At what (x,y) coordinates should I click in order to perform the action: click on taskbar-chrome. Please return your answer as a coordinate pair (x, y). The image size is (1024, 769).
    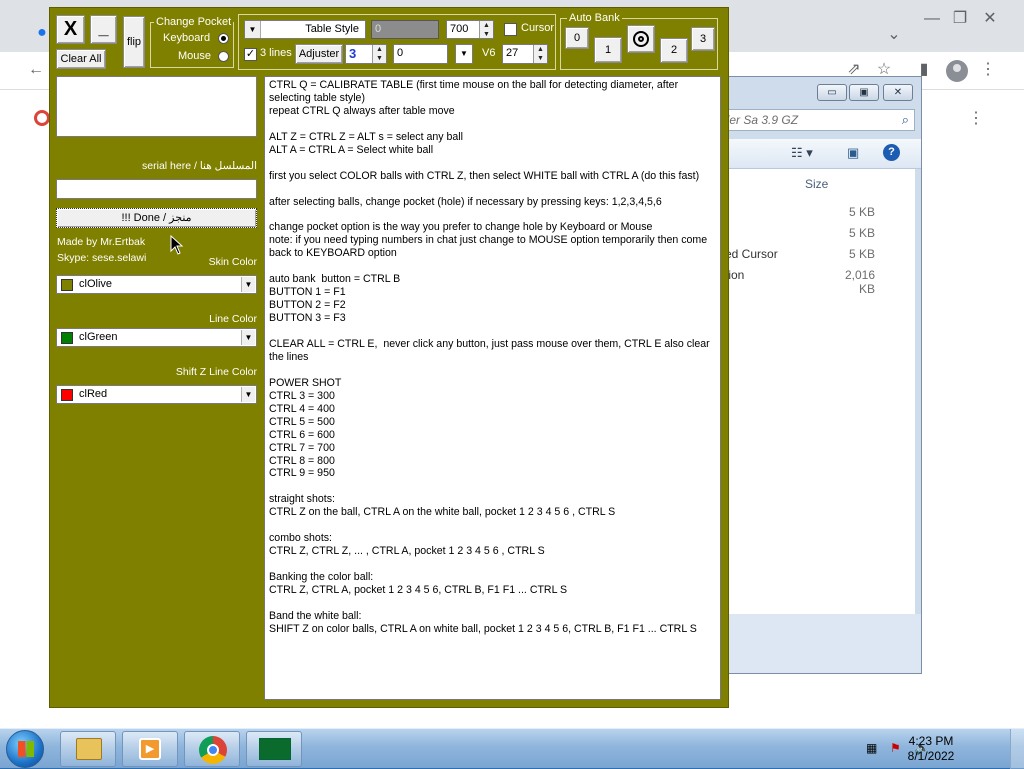
    Looking at the image, I should click on (212, 749).